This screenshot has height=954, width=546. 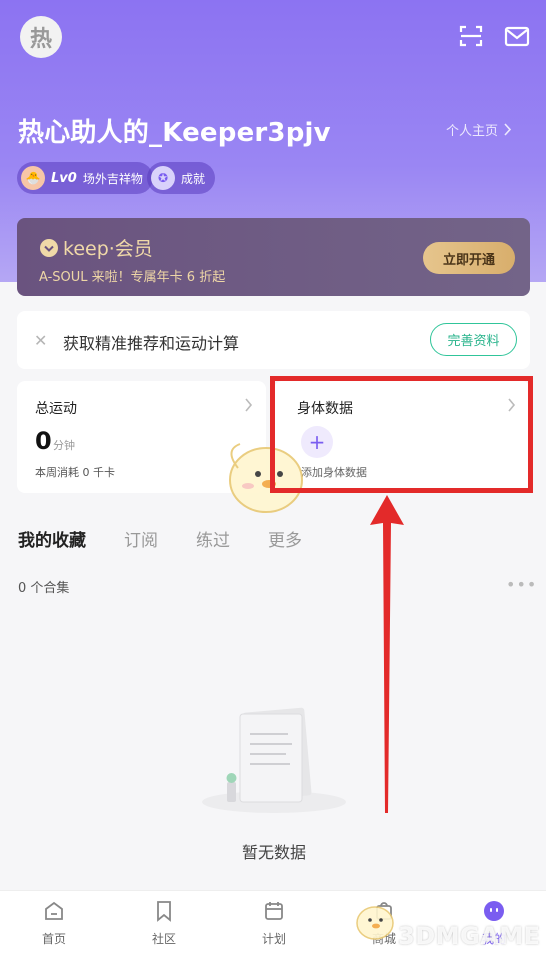 I want to click on collection-count: 0 个合集, so click(x=44, y=588).